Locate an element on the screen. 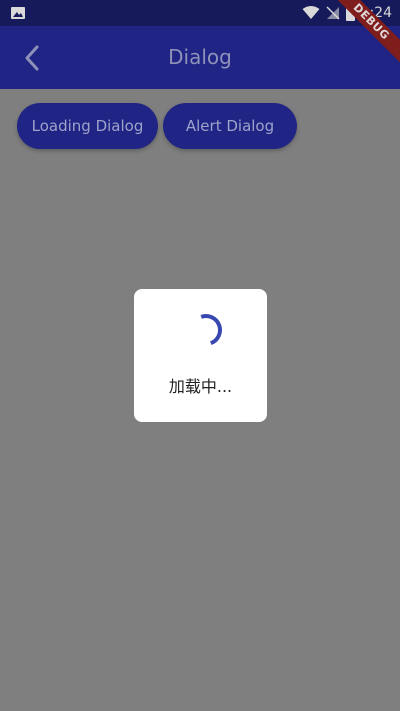  back-button is located at coordinates (32, 58).